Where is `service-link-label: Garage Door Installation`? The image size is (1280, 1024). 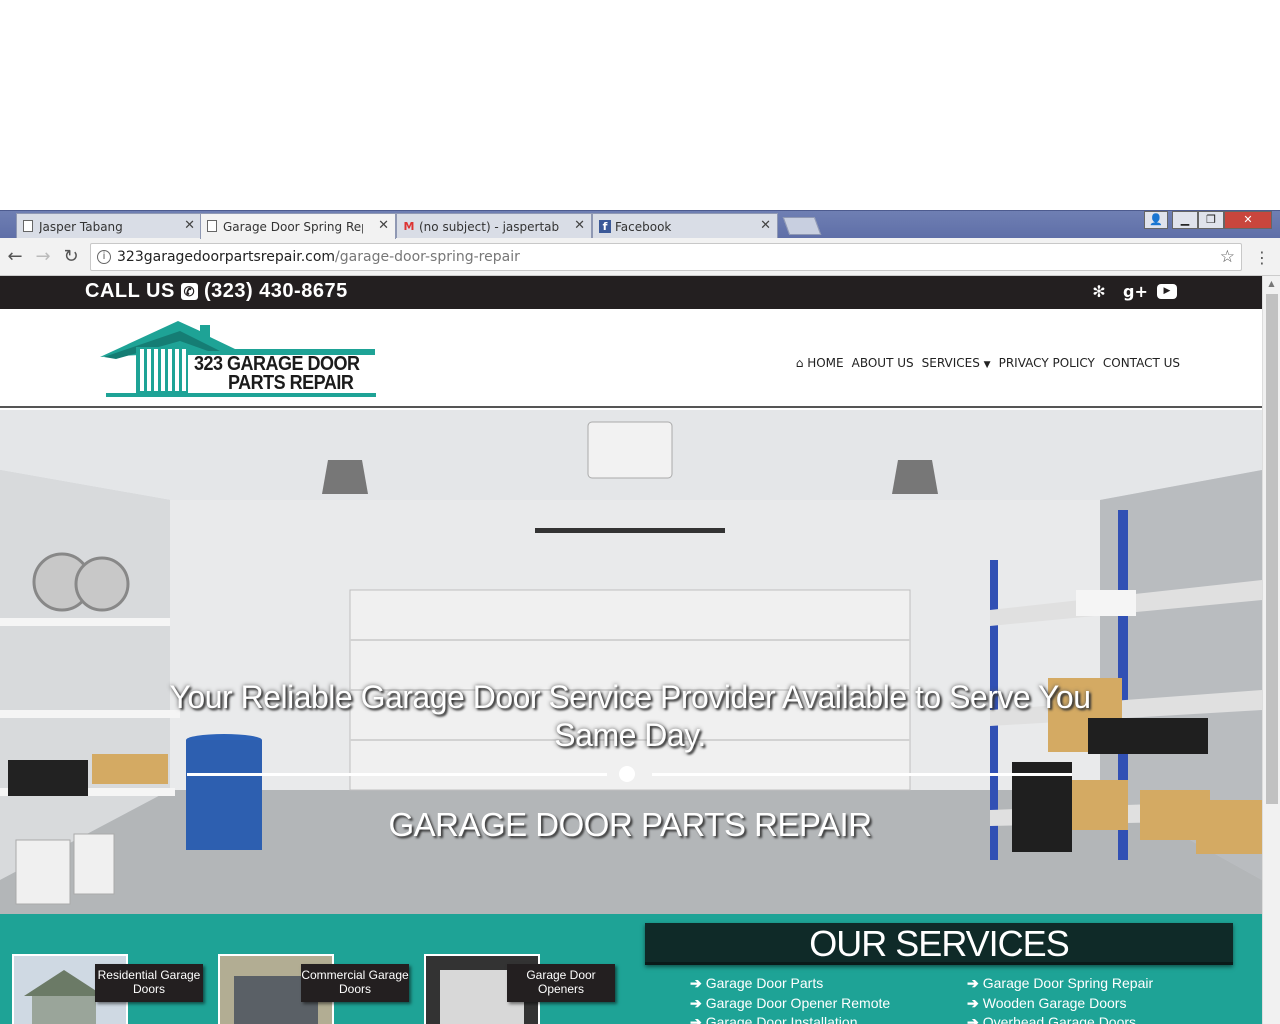
service-link-label: Garage Door Installation is located at coordinates (781, 1019).